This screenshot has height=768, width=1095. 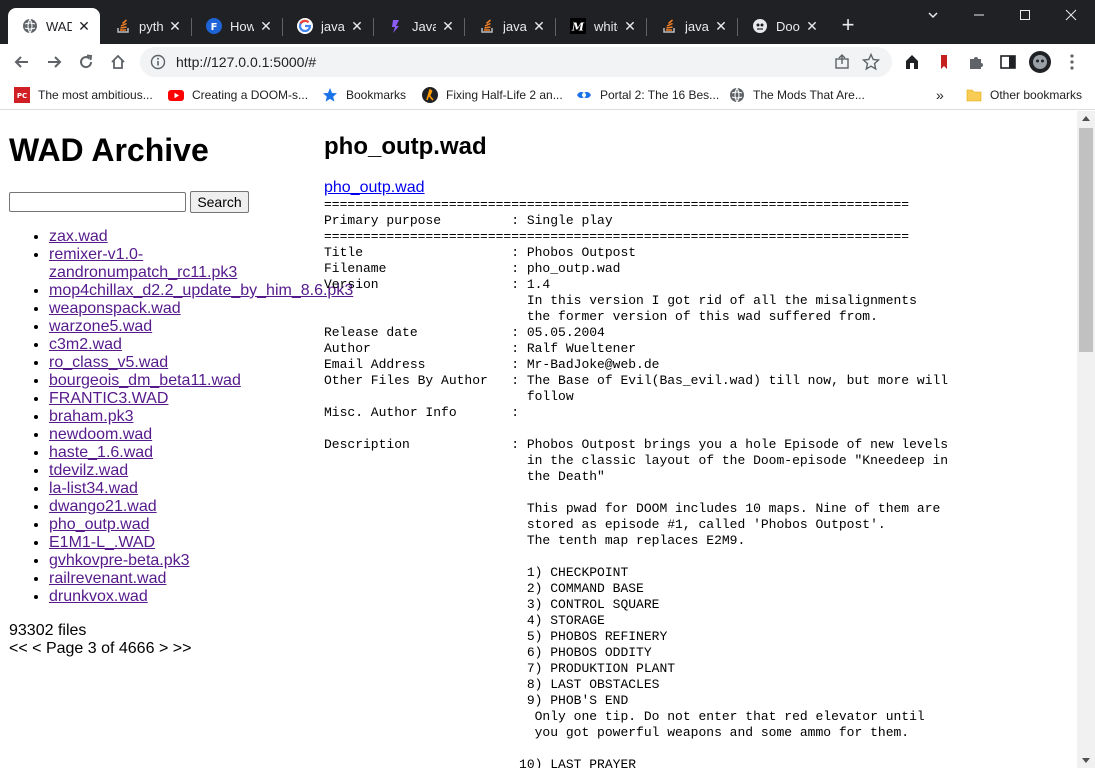 I want to click on file-link: bourgeois_dm_beta11.wad, so click(x=145, y=380).